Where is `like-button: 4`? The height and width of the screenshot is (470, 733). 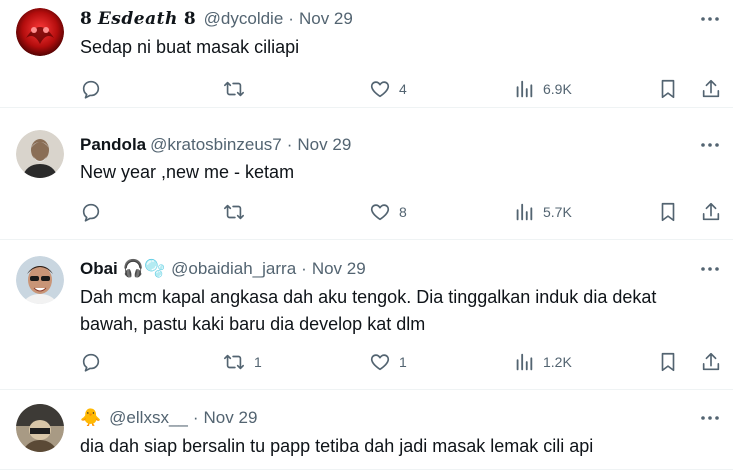 like-button: 4 is located at coordinates (388, 89).